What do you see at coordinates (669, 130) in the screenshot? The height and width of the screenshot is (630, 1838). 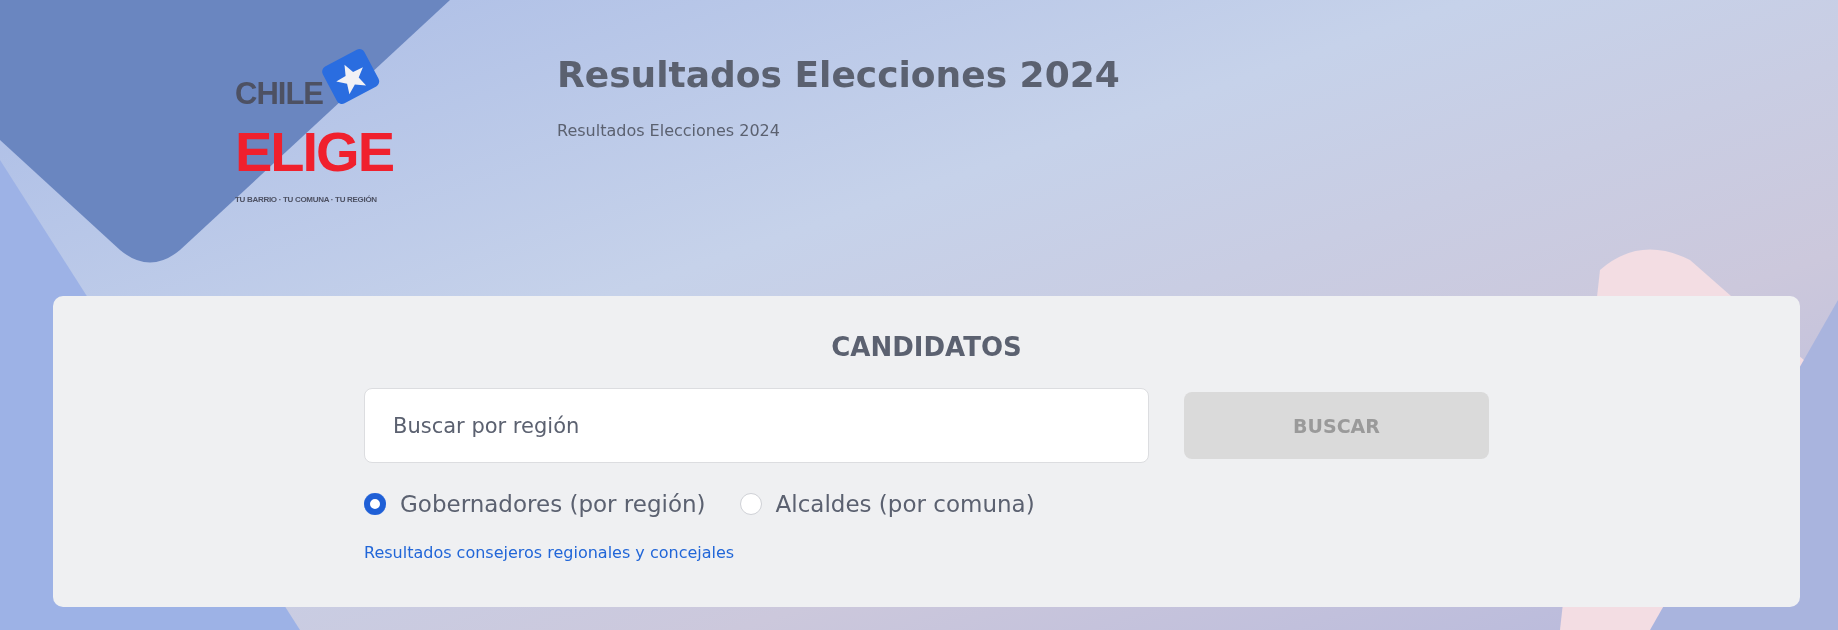 I see `page-subtitle: Resultados Elecciones 2024` at bounding box center [669, 130].